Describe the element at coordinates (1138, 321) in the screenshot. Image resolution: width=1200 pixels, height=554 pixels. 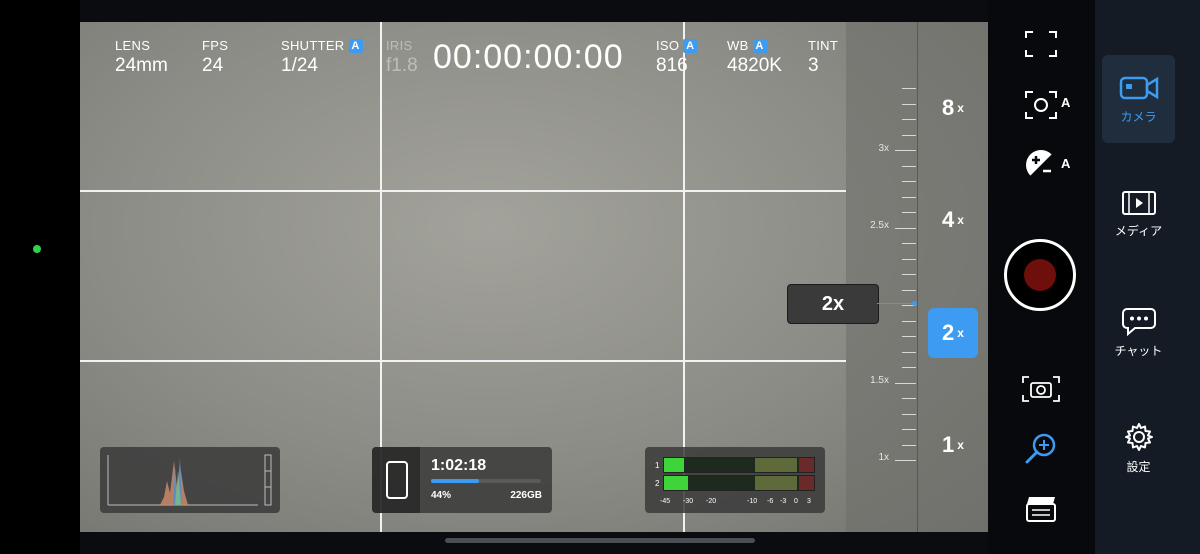
I see `chat-bubble-icon` at that location.